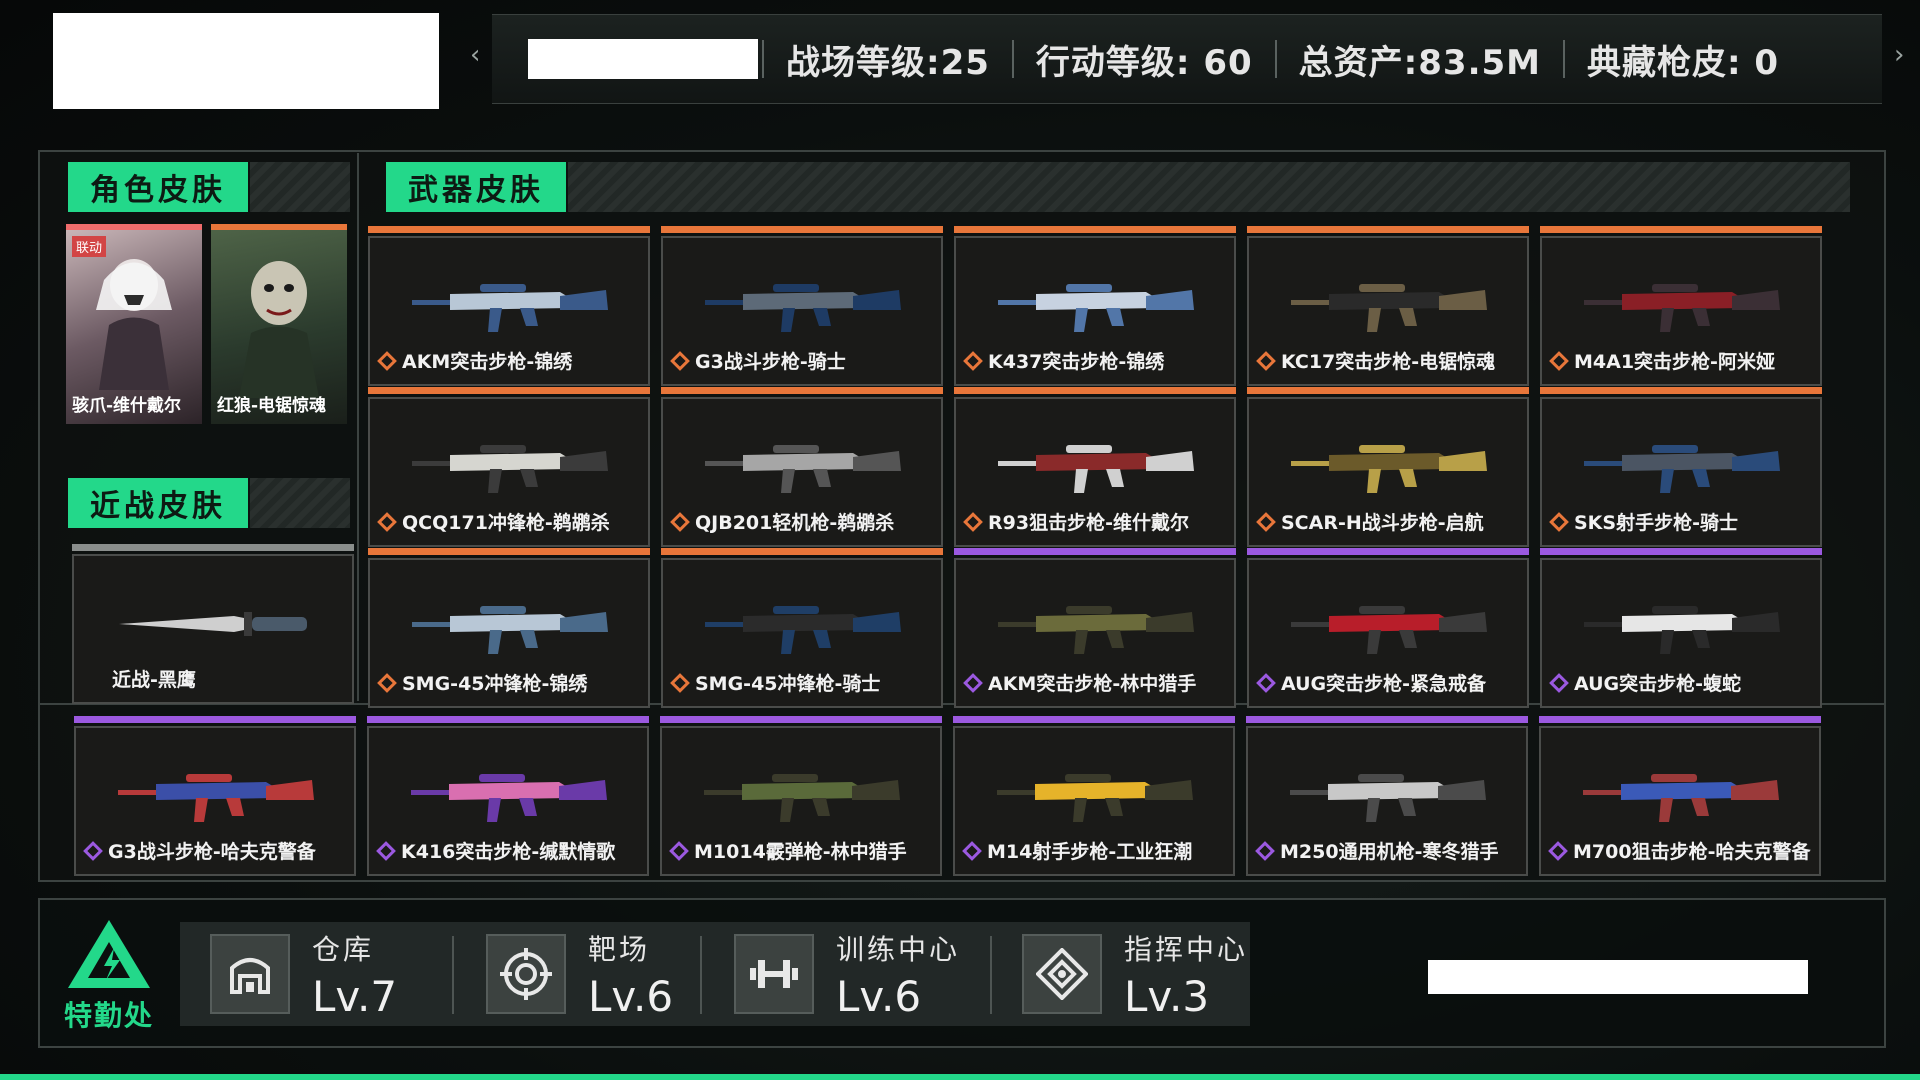 The width and height of the screenshot is (1920, 1080). Describe the element at coordinates (358, 427) in the screenshot. I see `panel-divider` at that location.